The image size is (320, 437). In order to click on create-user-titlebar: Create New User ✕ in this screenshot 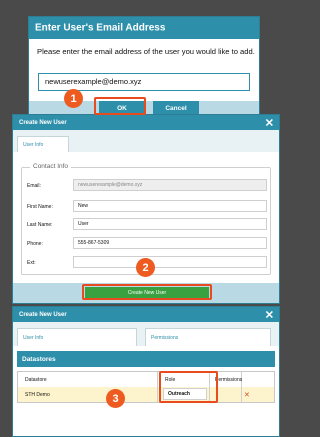, I will do `click(146, 122)`.